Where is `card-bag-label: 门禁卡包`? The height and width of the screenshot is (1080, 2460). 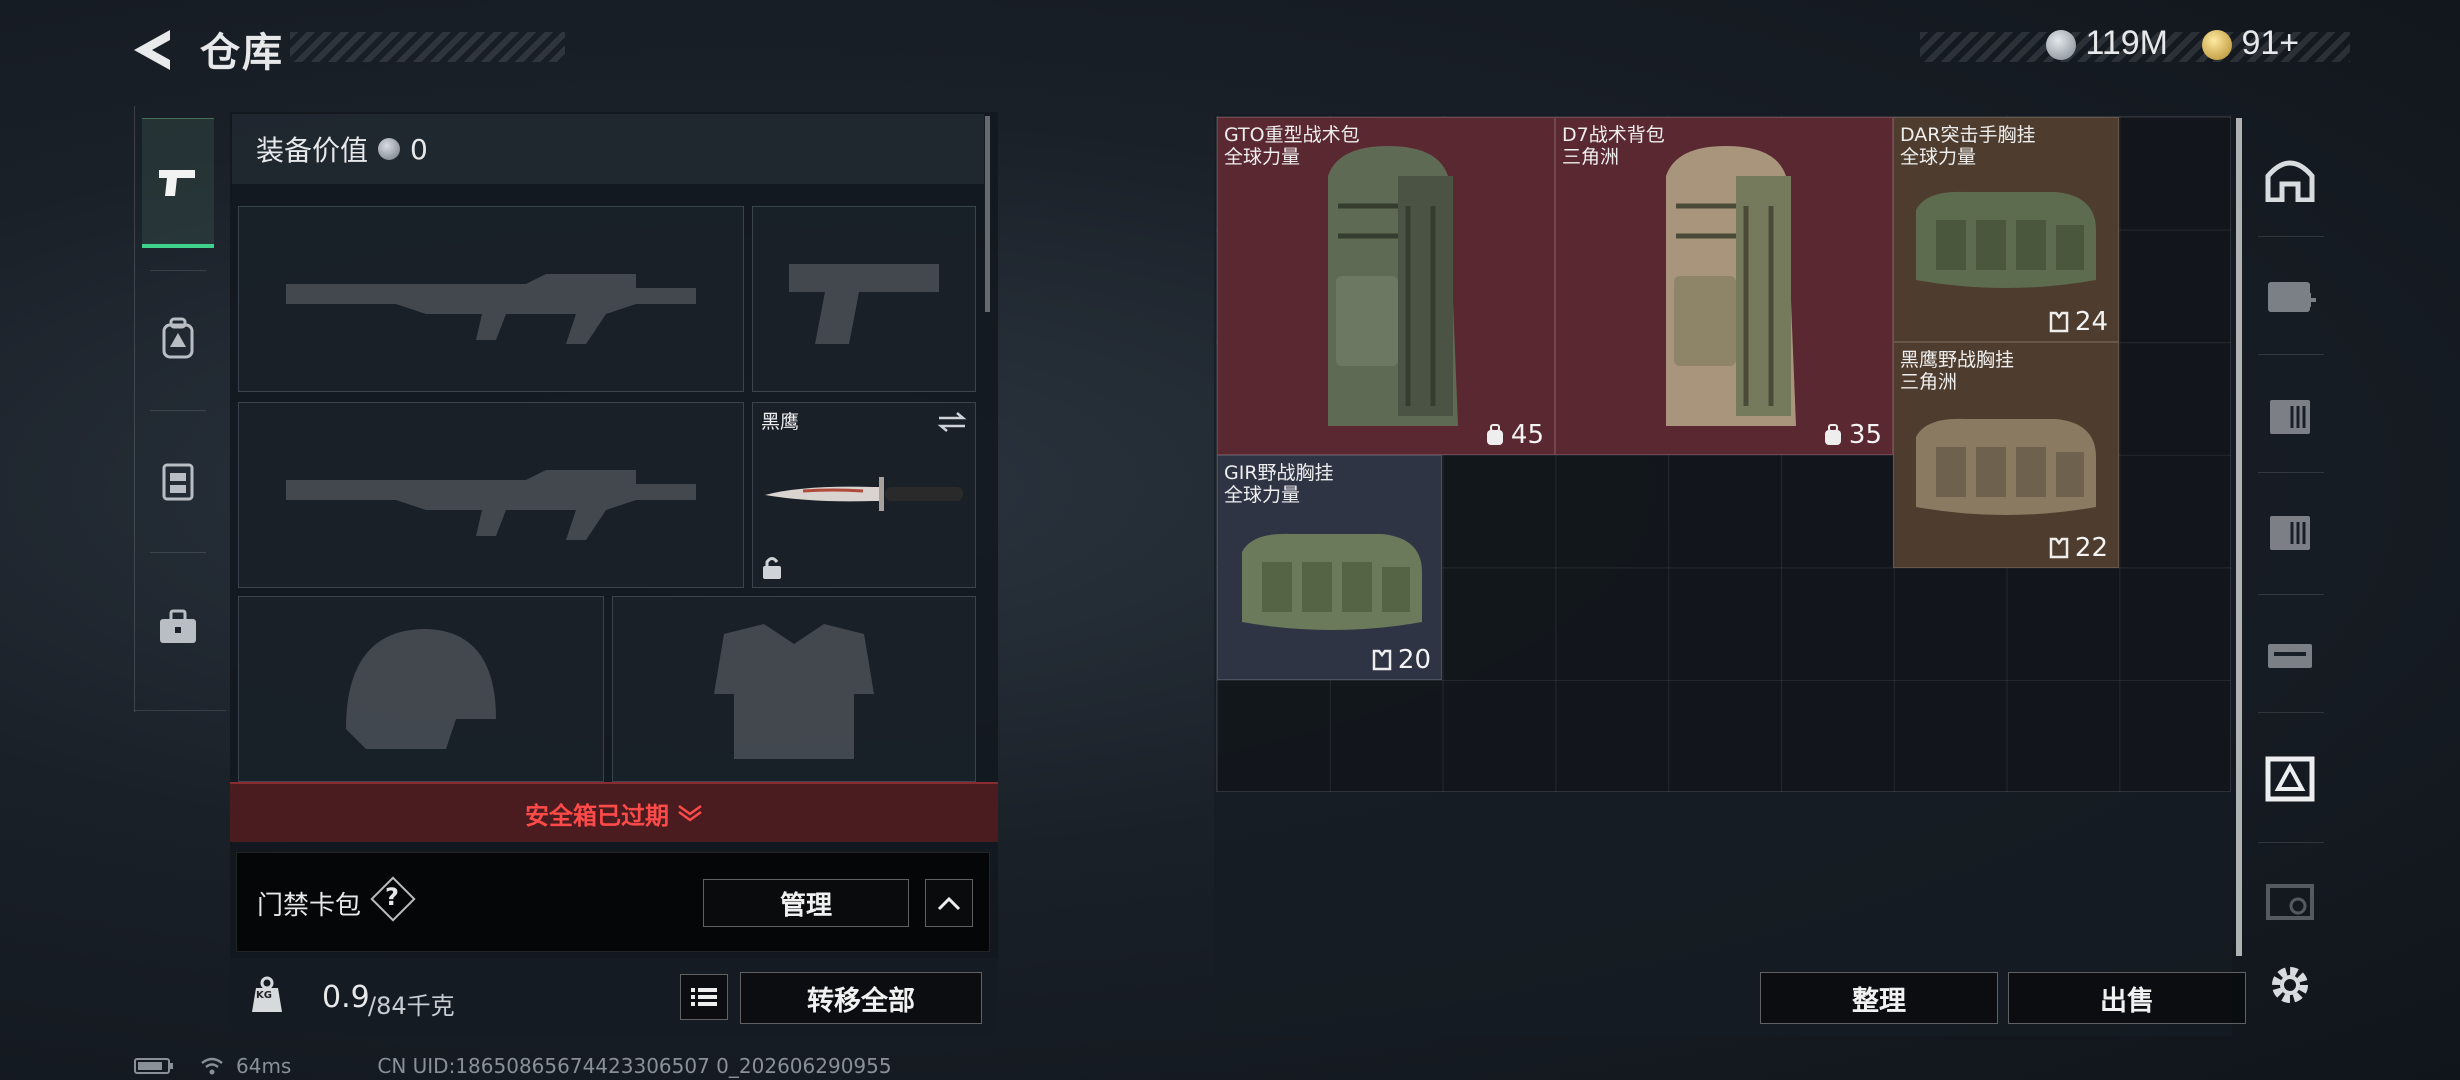 card-bag-label: 门禁卡包 is located at coordinates (309, 906).